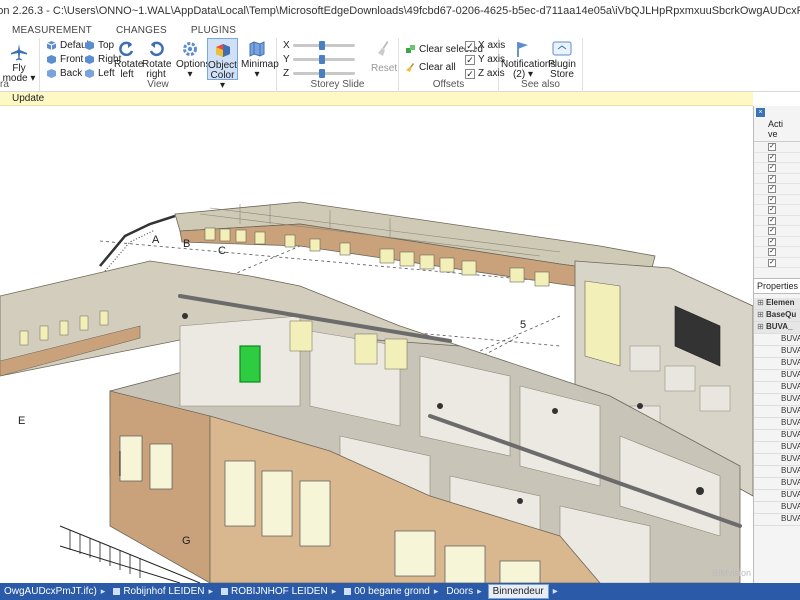  What do you see at coordinates (52, 30) in the screenshot?
I see `tab-measurement: MEASUREMENT` at bounding box center [52, 30].